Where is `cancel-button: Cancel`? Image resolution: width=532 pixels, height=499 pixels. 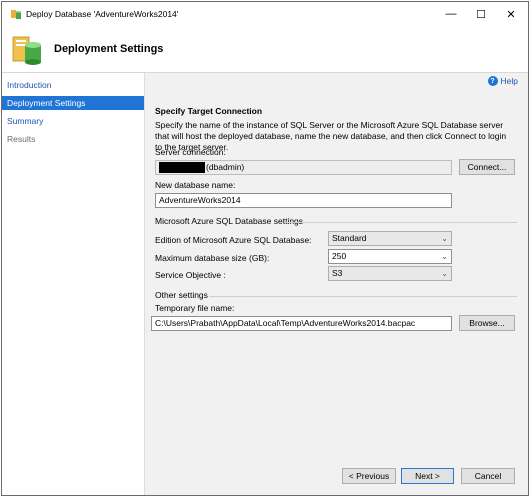
cancel-button: Cancel is located at coordinates (488, 476).